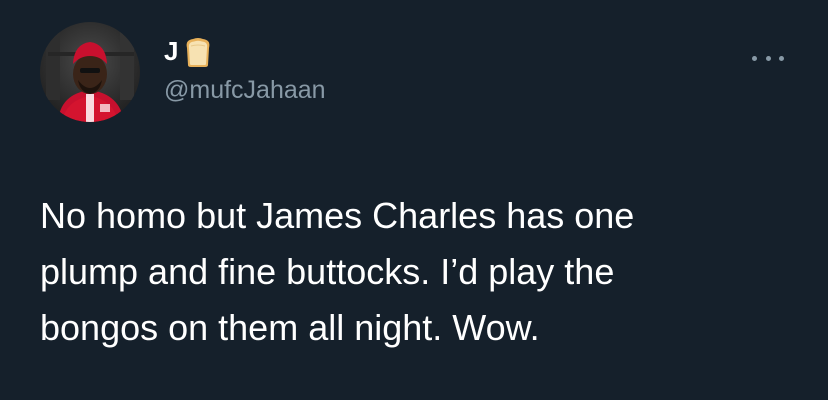 This screenshot has width=828, height=400. Describe the element at coordinates (290, 327) in the screenshot. I see `tweet-text-line: bongos on them all night. Wow.` at that location.